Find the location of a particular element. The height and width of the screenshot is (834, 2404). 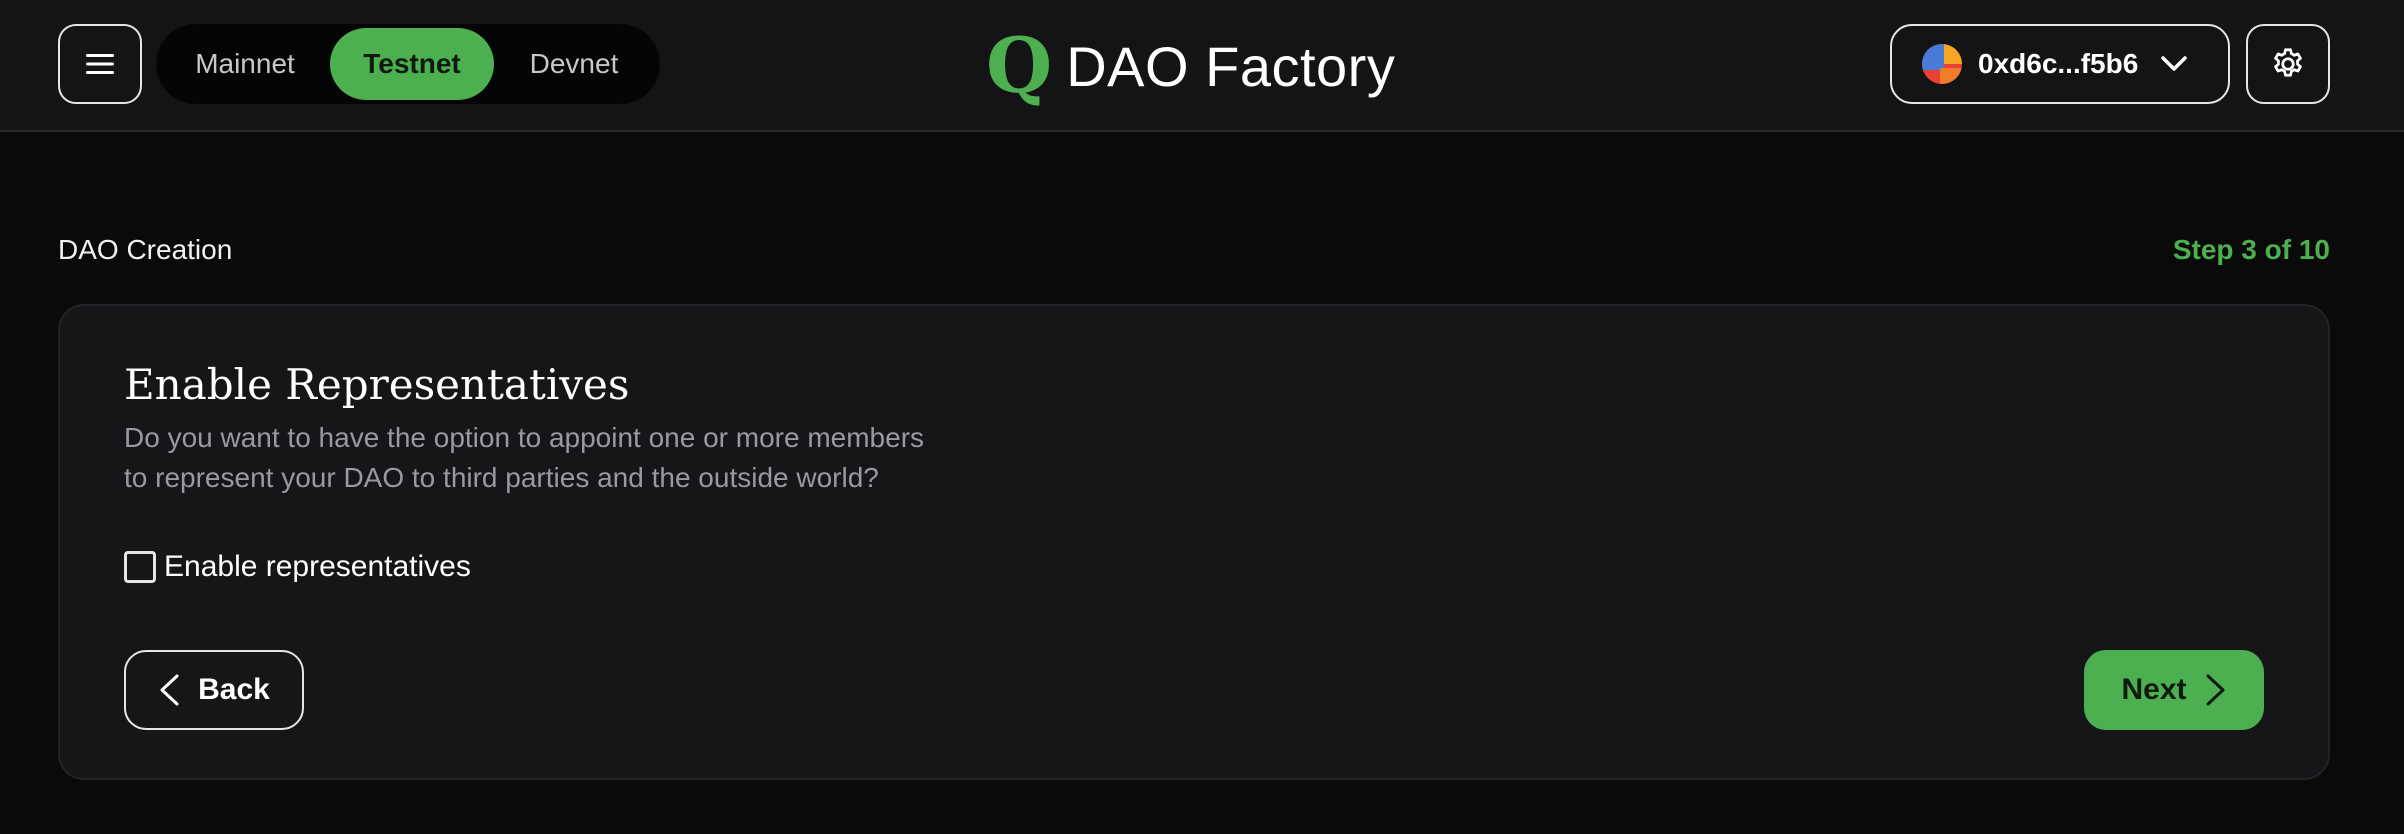

app-title: DAO Factory is located at coordinates (1231, 66).